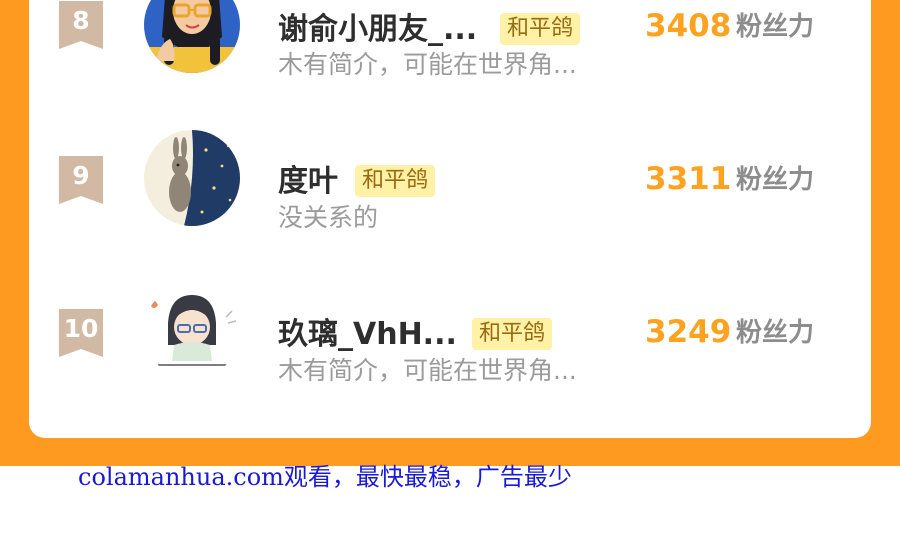 This screenshot has width=900, height=536. Describe the element at coordinates (688, 26) in the screenshot. I see `fan-power-score: 3408` at that location.